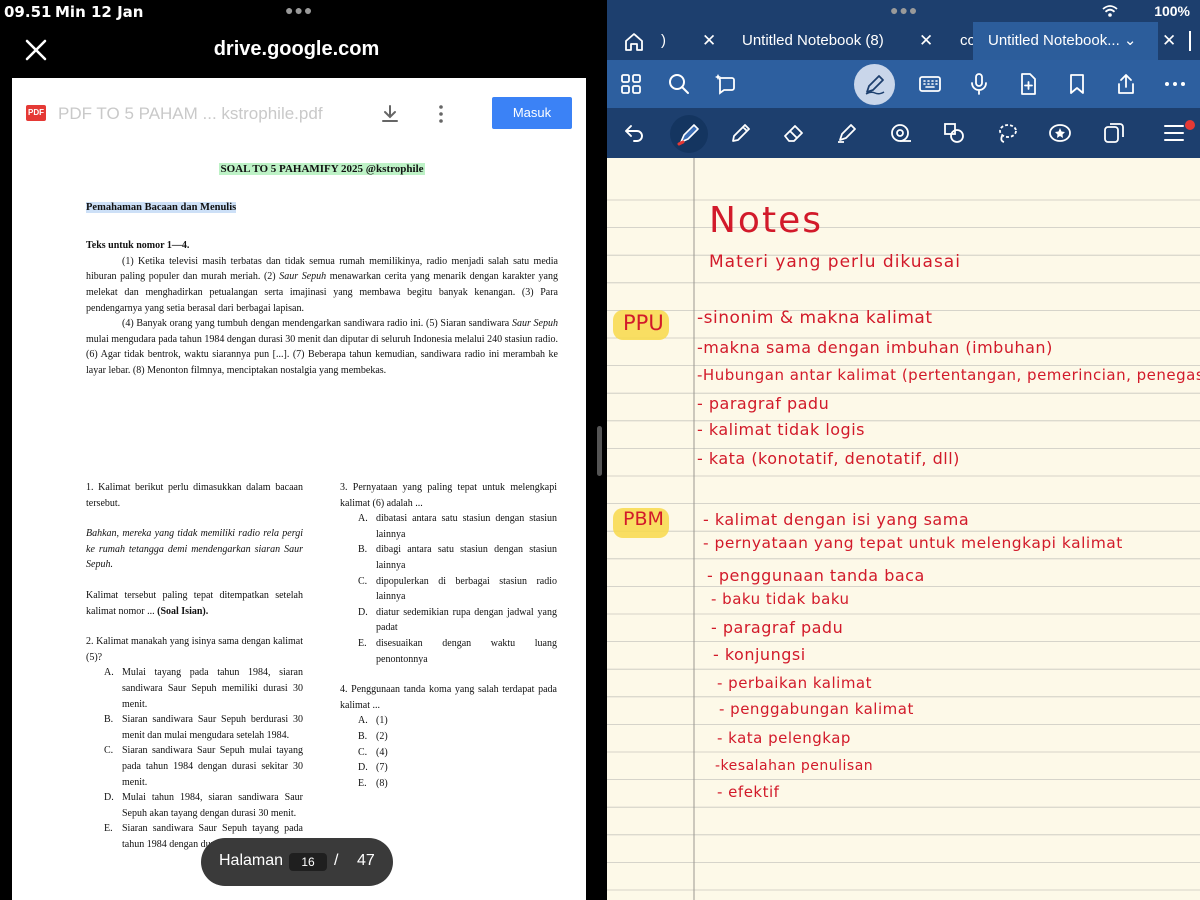  What do you see at coordinates (299, 10) in the screenshot?
I see `multitask-handle-left: ●●●` at bounding box center [299, 10].